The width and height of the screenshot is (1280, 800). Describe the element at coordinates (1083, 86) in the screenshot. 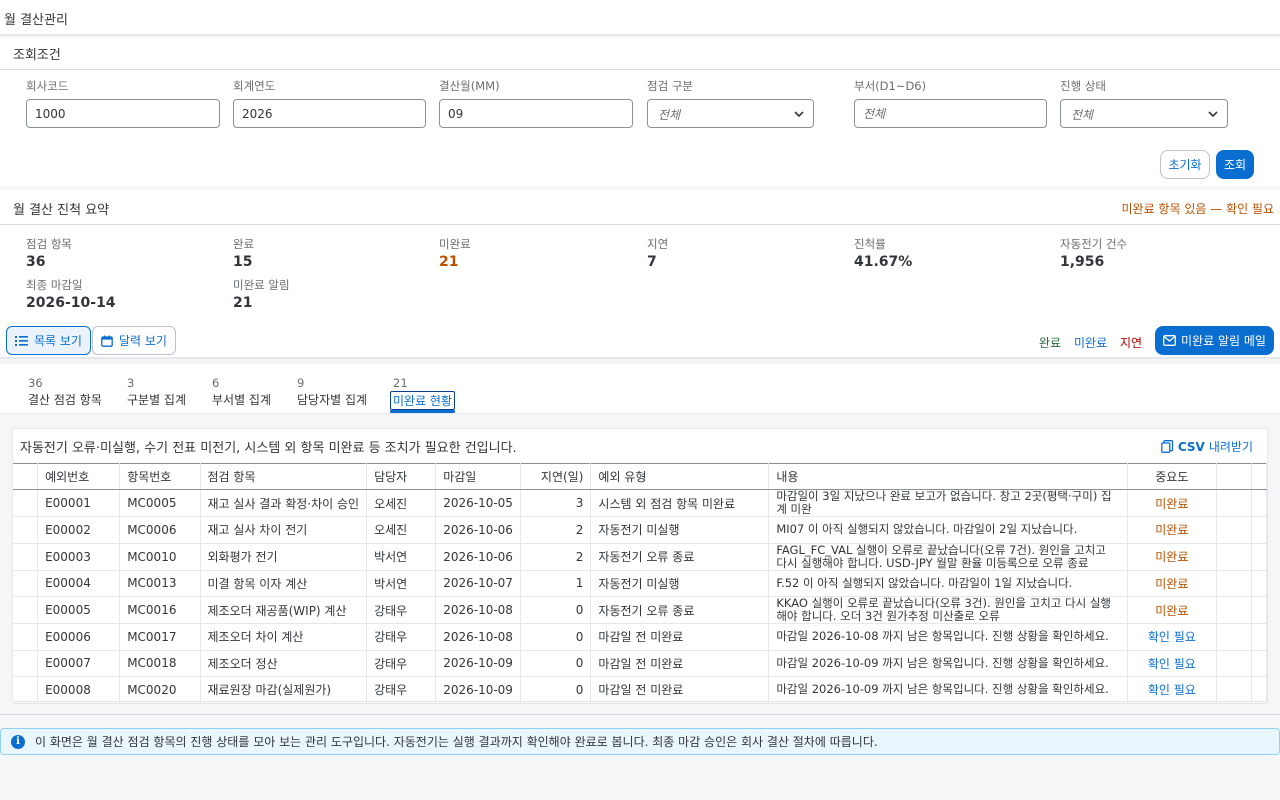

I see `status-label: 진행 상태` at that location.